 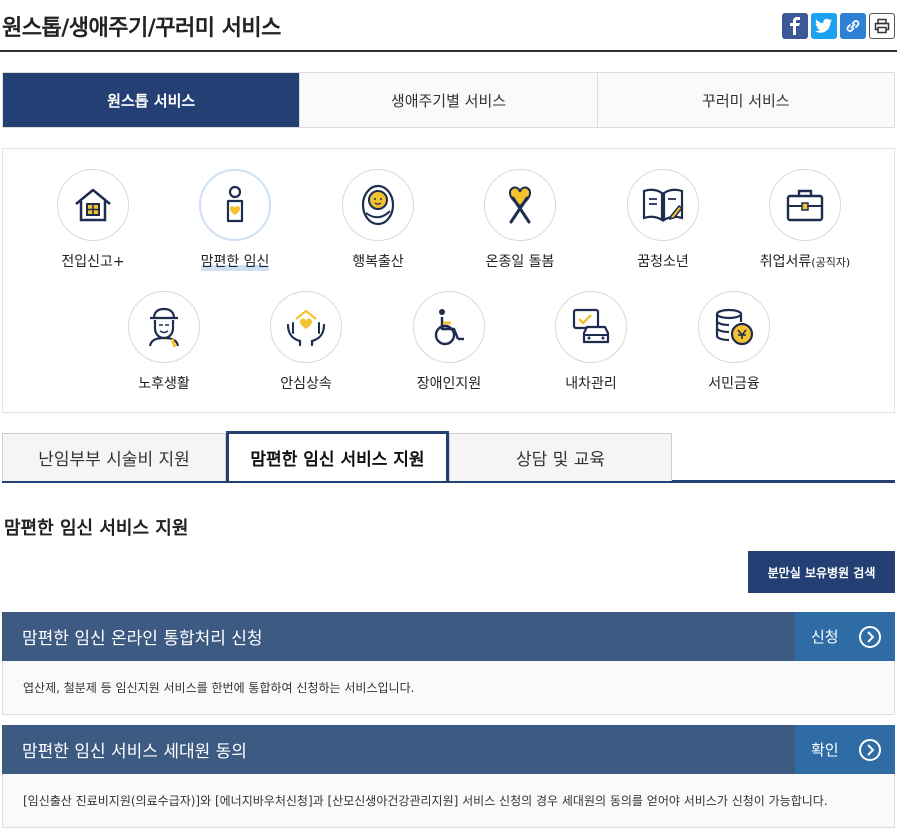 I want to click on page-header: 원스톱/생애주기/꾸러미 서비스, so click(x=448, y=26).